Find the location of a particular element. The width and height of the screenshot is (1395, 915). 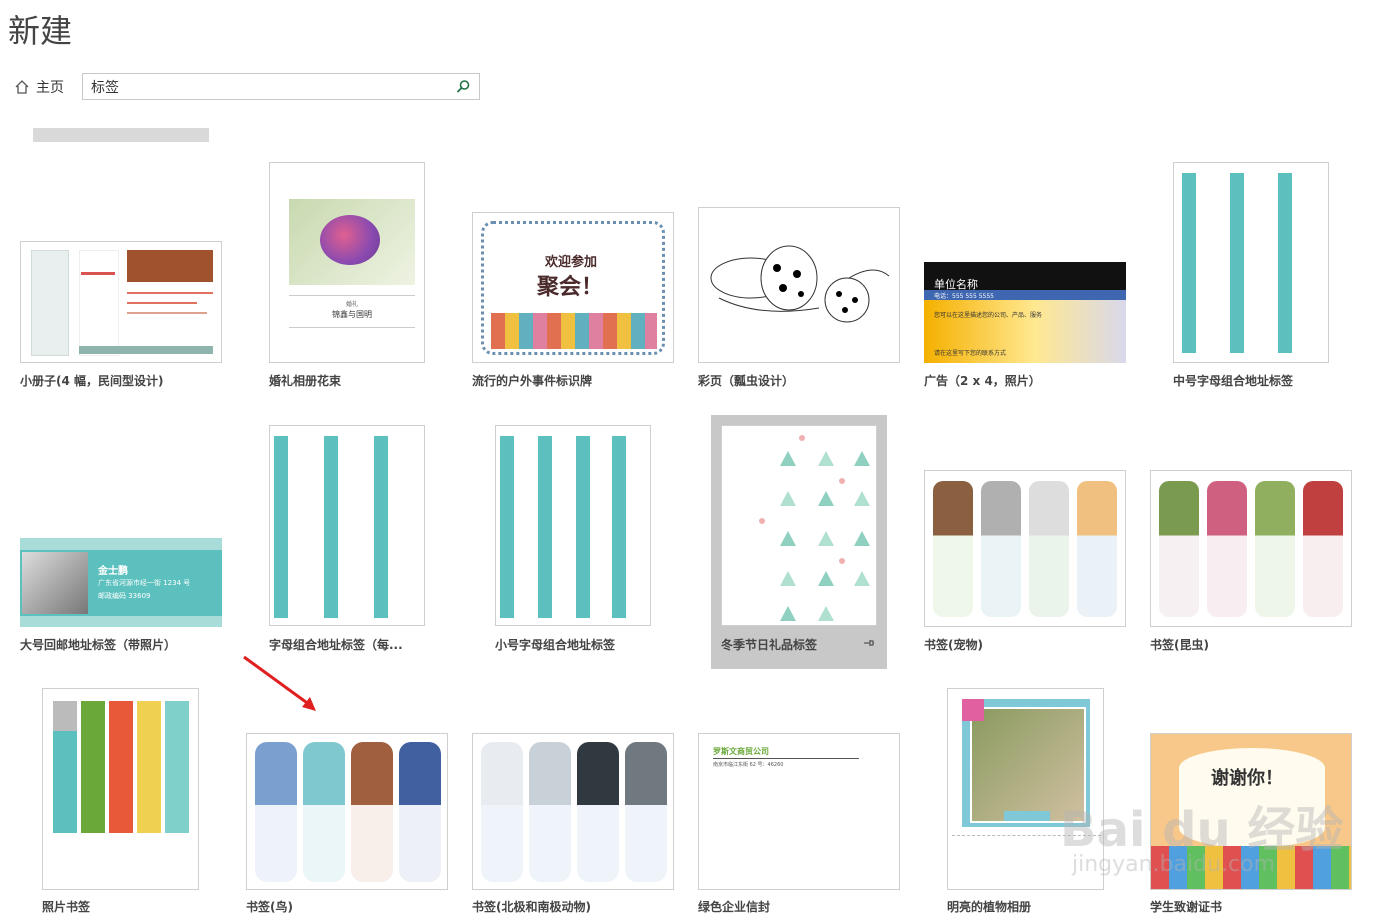

template-label: 书签(昆虫) is located at coordinates (1179, 645).